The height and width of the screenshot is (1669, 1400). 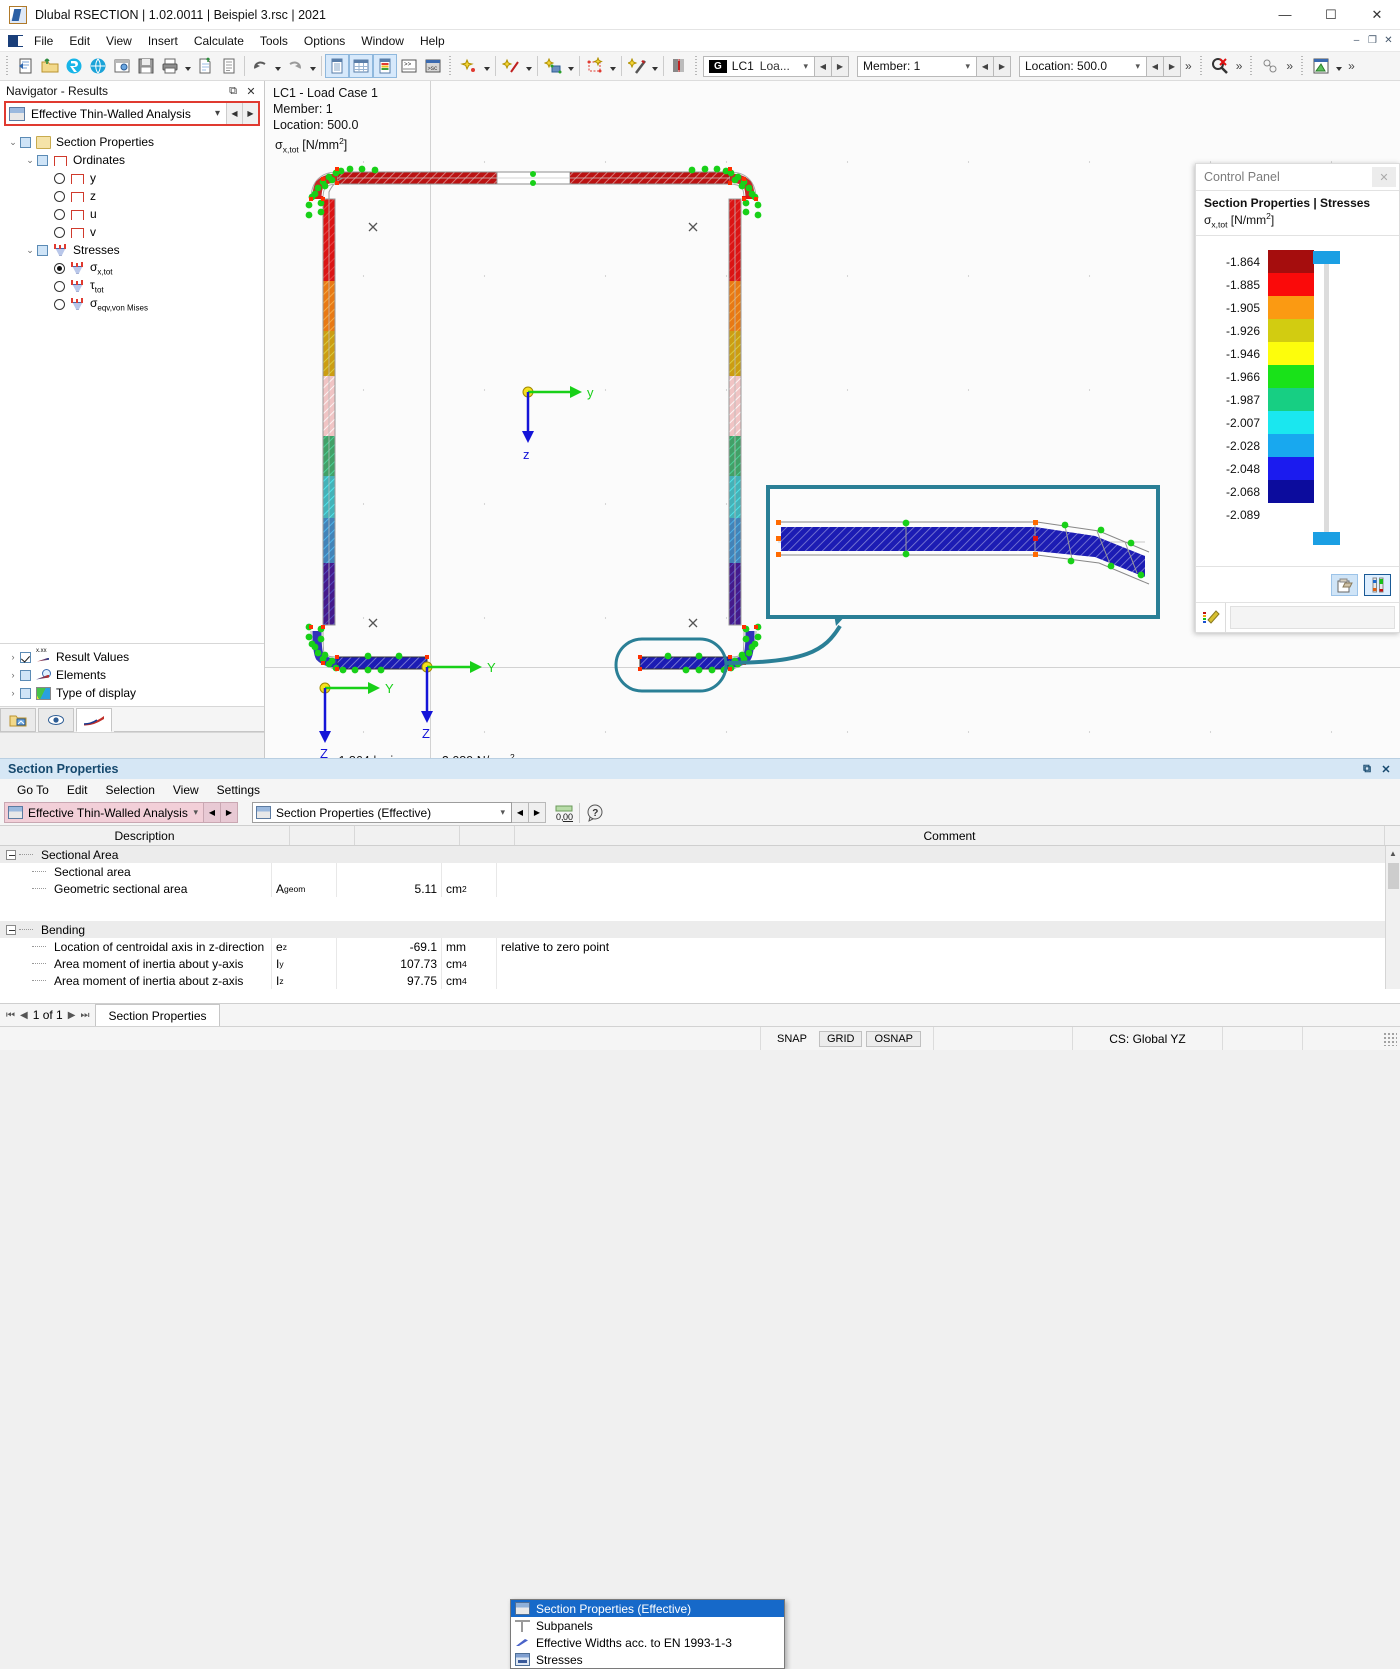 I want to click on system-menu-icon, so click(x=15, y=41).